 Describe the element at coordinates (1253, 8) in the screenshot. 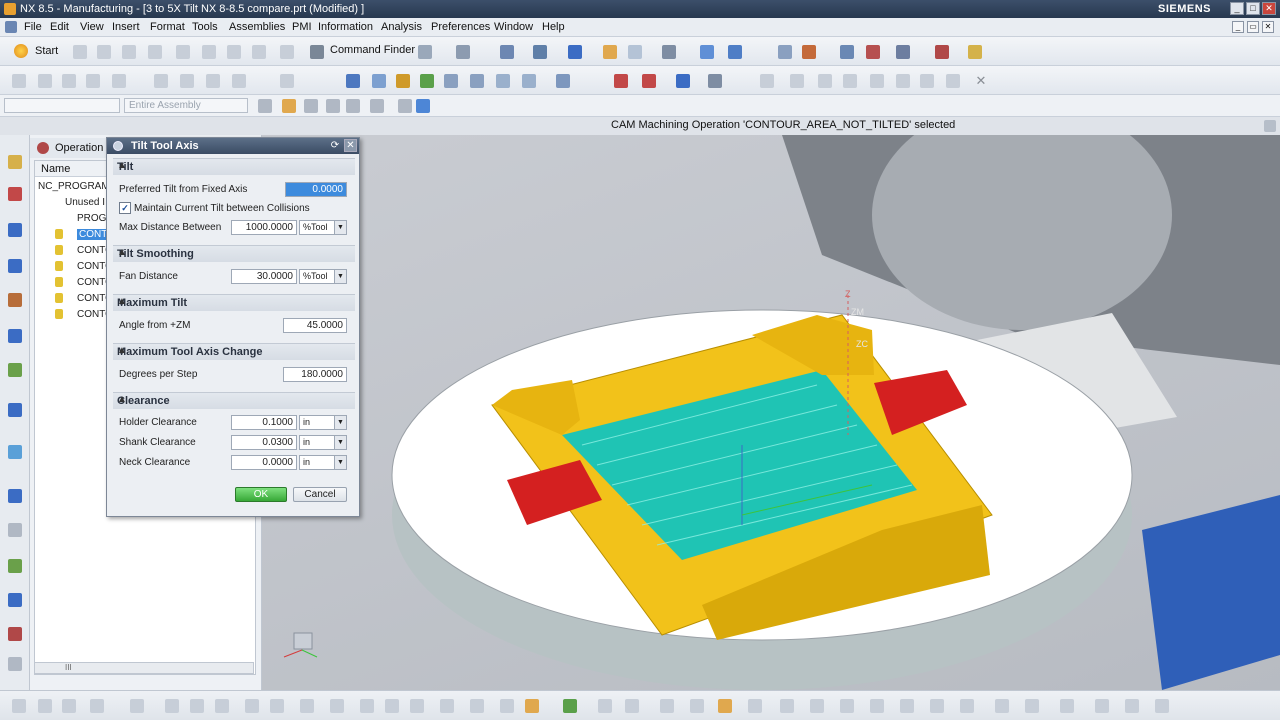

I see `maximize-icon: □` at that location.